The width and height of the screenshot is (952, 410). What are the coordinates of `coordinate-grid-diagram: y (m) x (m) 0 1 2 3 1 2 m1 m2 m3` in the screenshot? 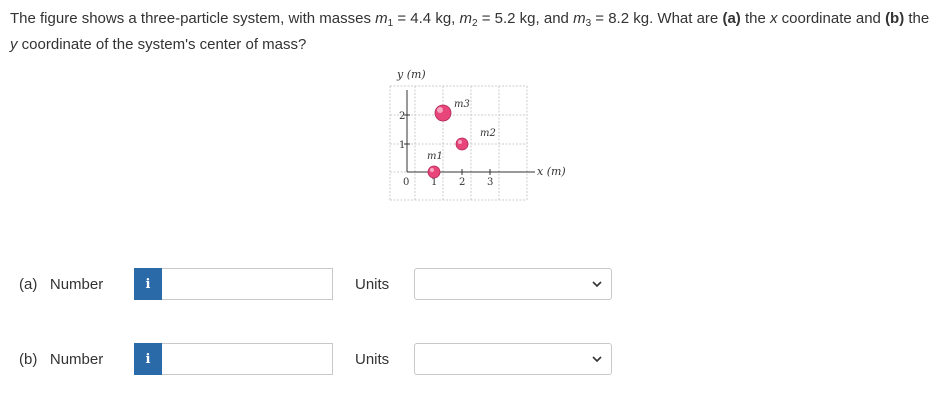 It's located at (477, 134).